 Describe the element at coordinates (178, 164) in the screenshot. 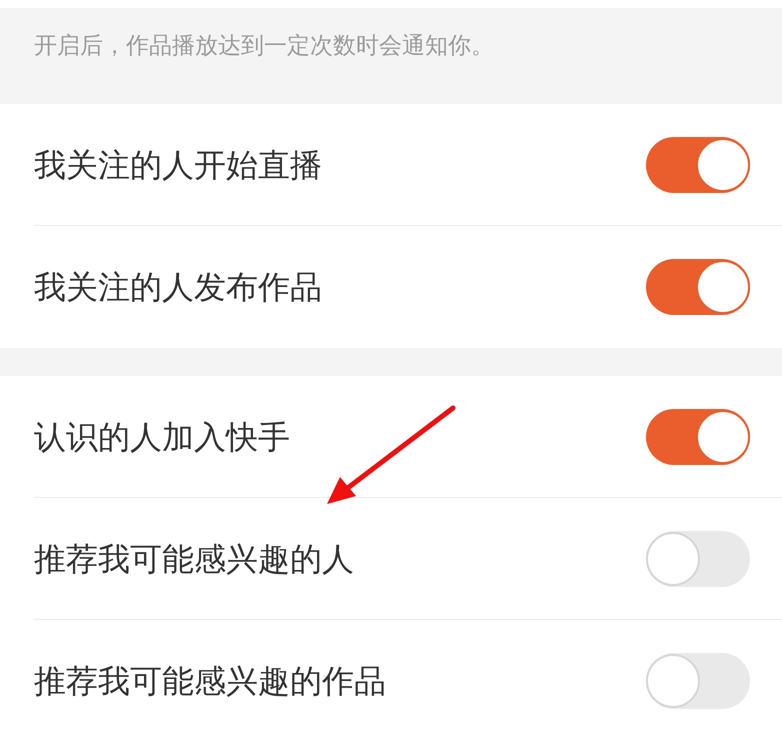

I see `setting-label: 我关注的人开始直播` at that location.